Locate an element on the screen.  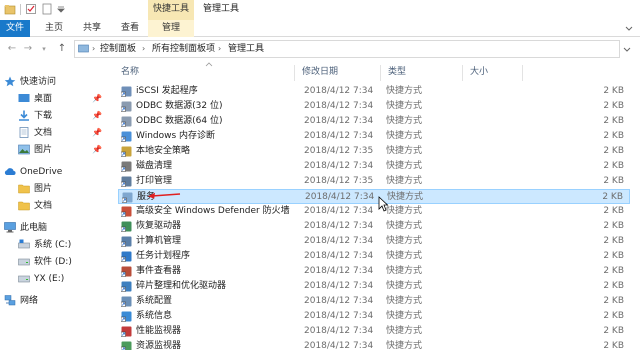
breadcrumb-all-items: 所有控制面板项 is located at coordinates (183, 49).